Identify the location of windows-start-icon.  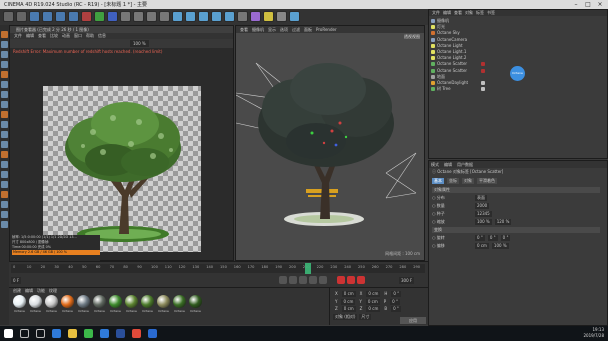
(8, 333).